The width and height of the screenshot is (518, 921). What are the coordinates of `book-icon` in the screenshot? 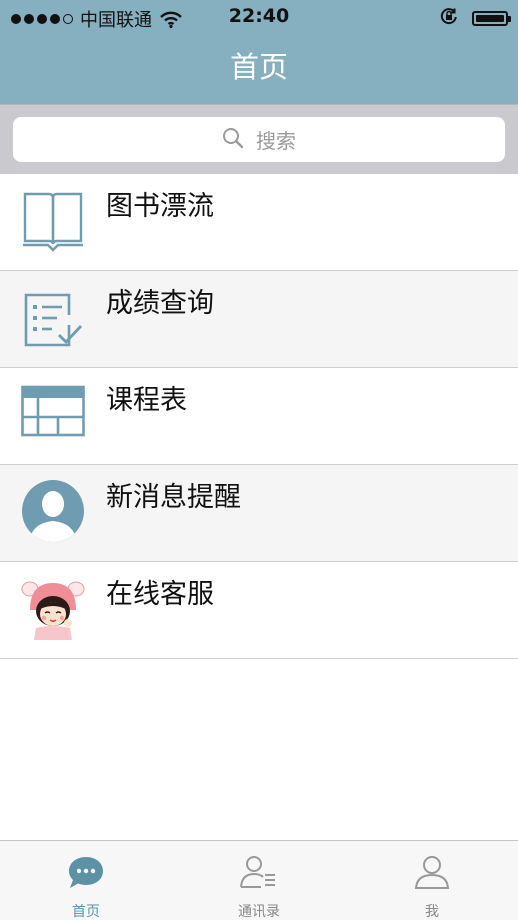 It's located at (53, 220).